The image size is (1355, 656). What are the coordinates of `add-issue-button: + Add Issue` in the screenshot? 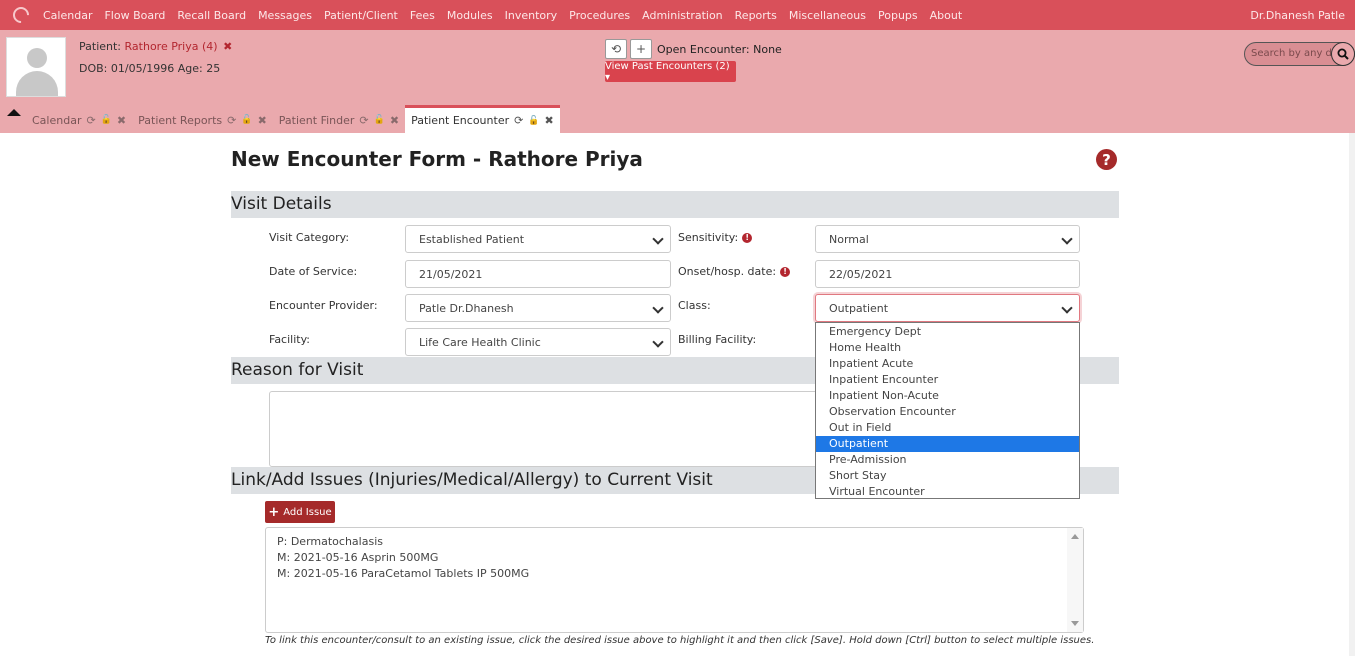 It's located at (300, 512).